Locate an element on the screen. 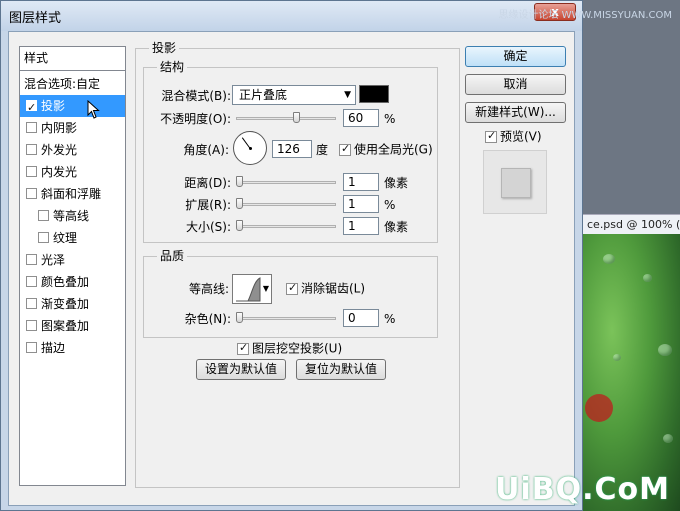 Image resolution: width=680 pixels, height=511 pixels. preview-box is located at coordinates (491, 136).